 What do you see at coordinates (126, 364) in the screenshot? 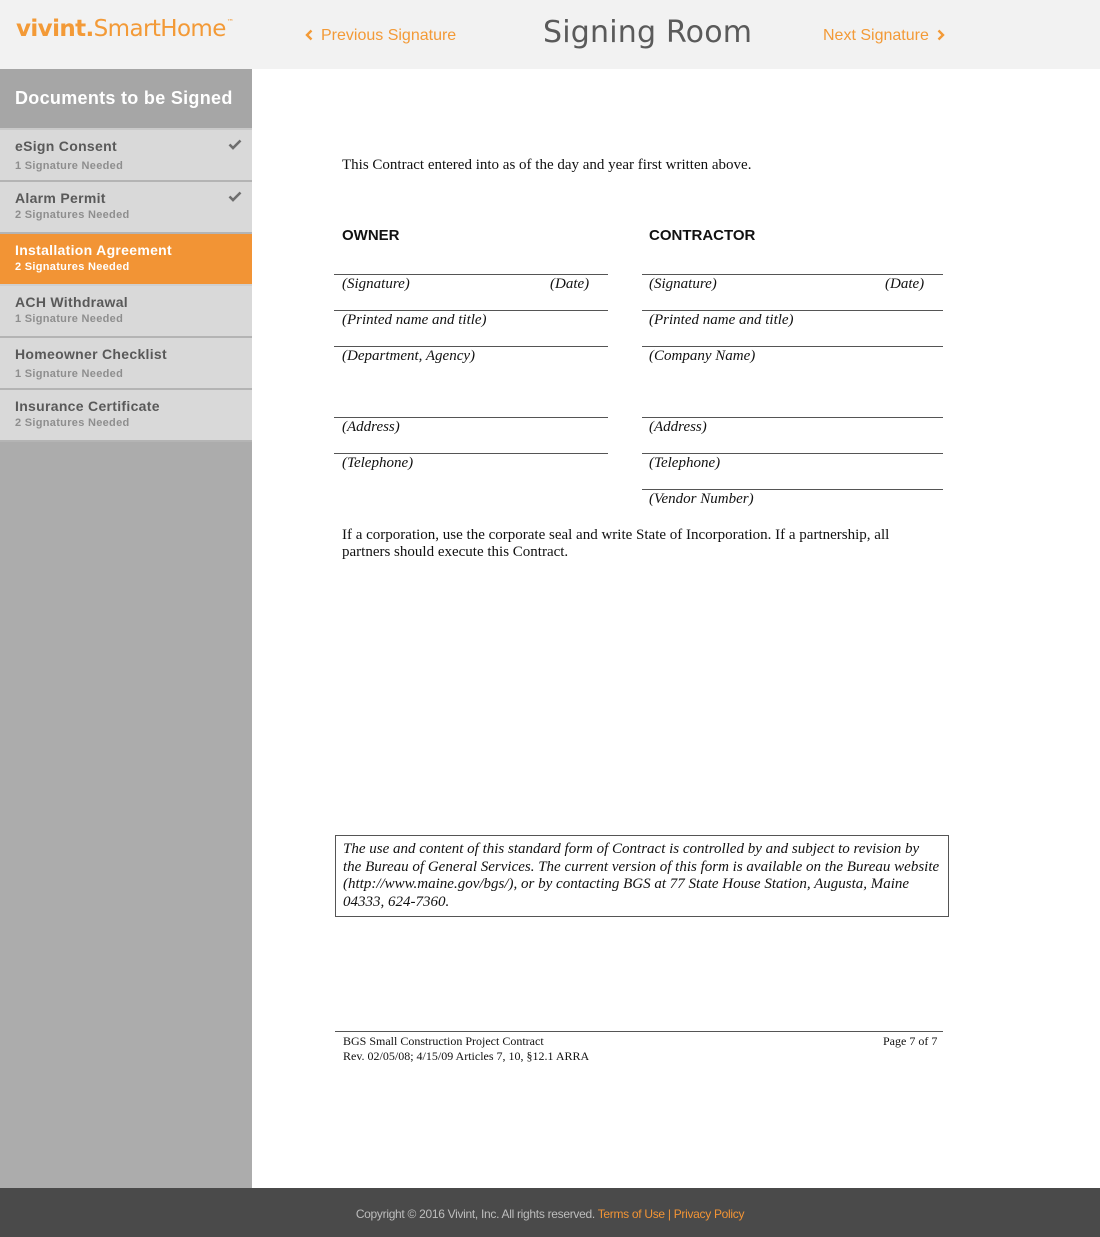
I see `sidebar-item-homeowner-checklist: Homeowner Checklist 1 Signature Needed` at bounding box center [126, 364].